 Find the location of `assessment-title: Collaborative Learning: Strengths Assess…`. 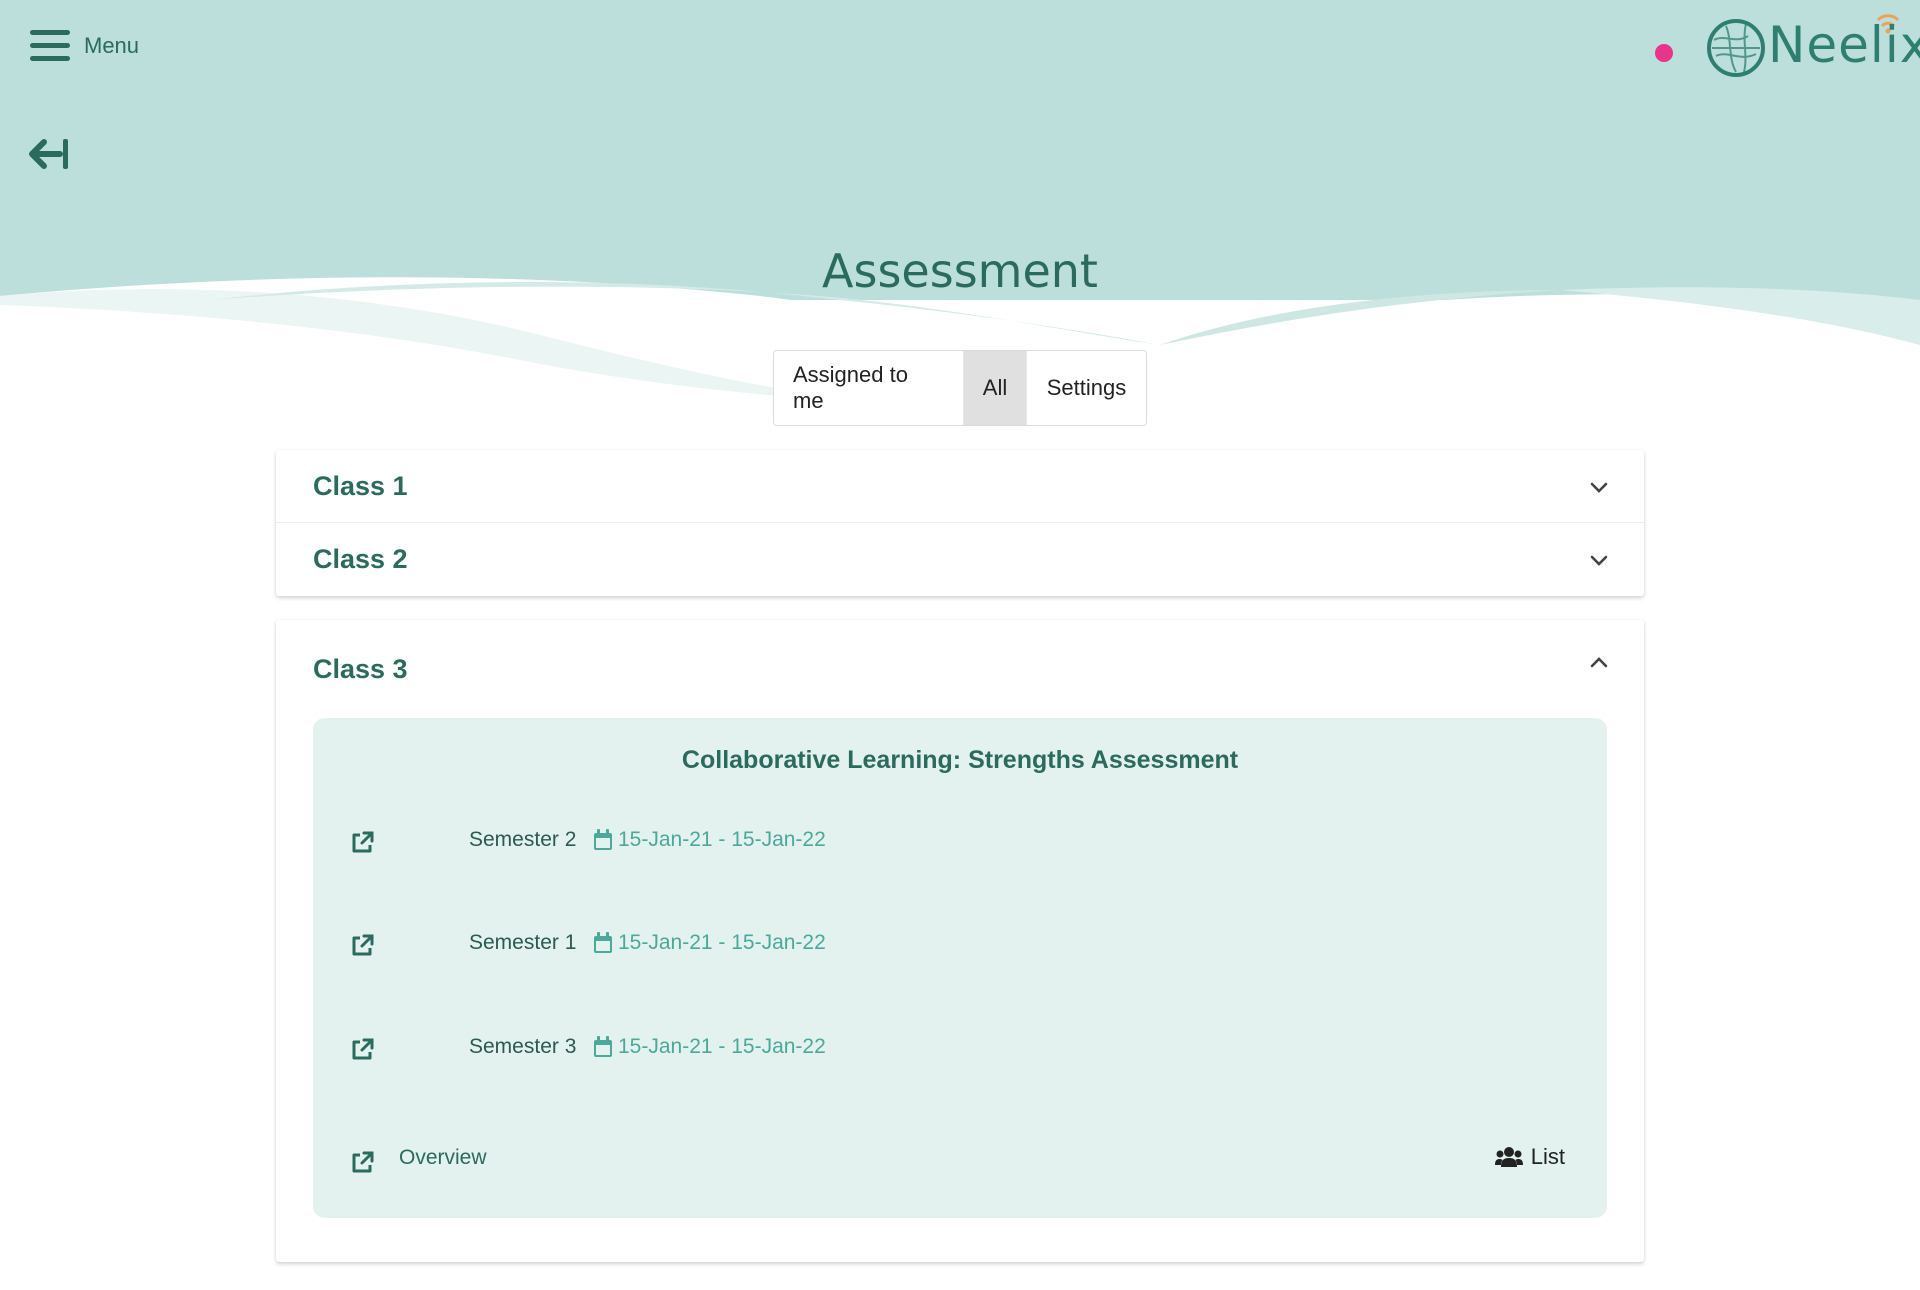

assessment-title: Collaborative Learning: Strengths Assess… is located at coordinates (960, 760).